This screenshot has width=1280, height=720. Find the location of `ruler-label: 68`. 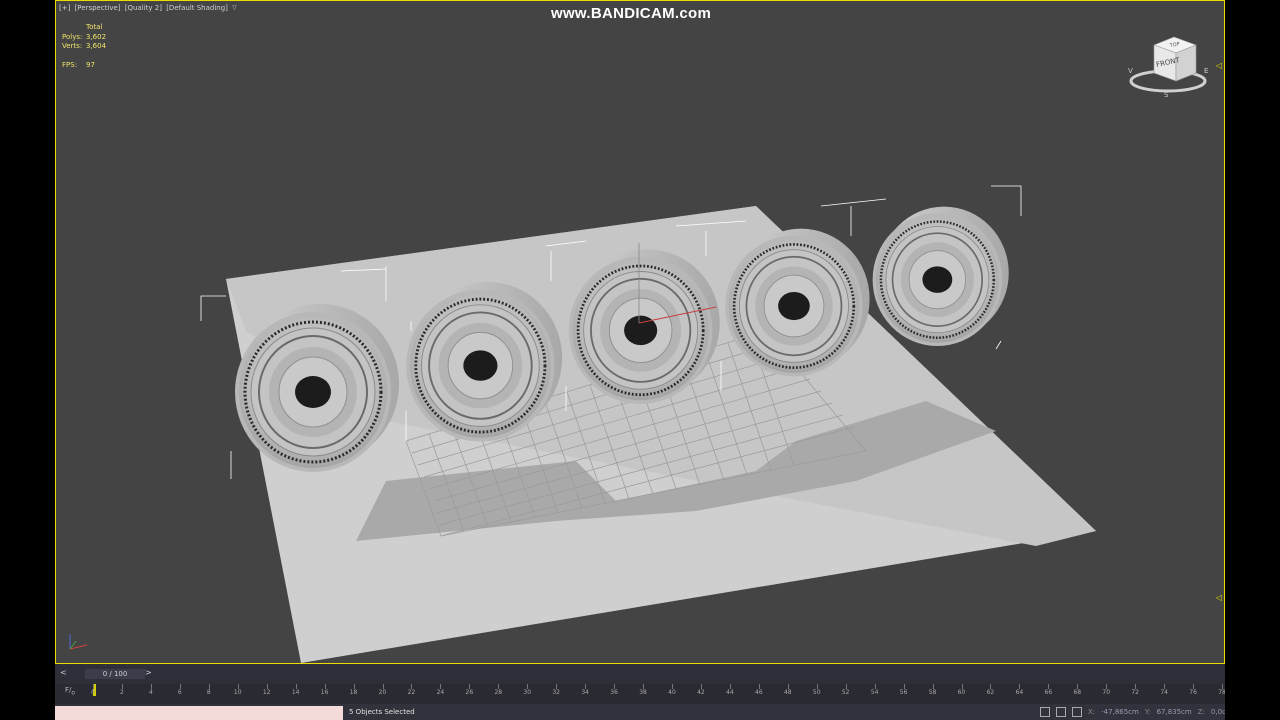

ruler-label: 68 is located at coordinates (1077, 692).